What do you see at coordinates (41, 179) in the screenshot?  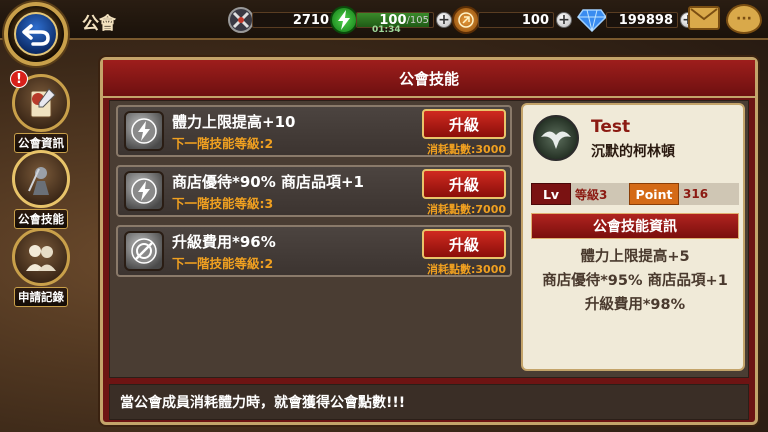 I see `guild-skill-icon` at bounding box center [41, 179].